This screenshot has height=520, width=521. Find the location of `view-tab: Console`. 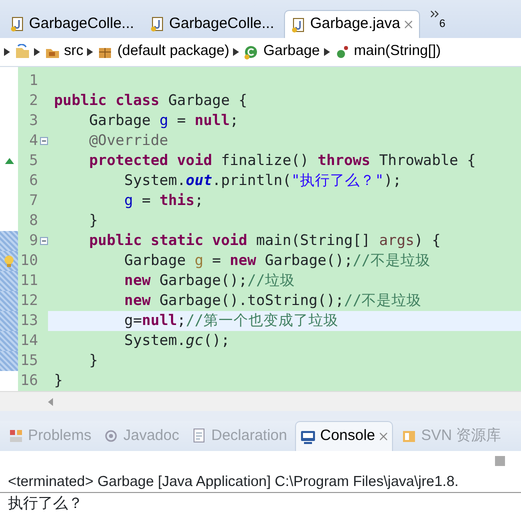

view-tab: Console is located at coordinates (344, 436).